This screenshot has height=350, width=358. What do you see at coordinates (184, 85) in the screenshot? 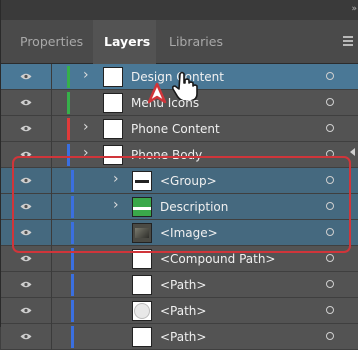
I see `hand-cursor-icon` at bounding box center [184, 85].